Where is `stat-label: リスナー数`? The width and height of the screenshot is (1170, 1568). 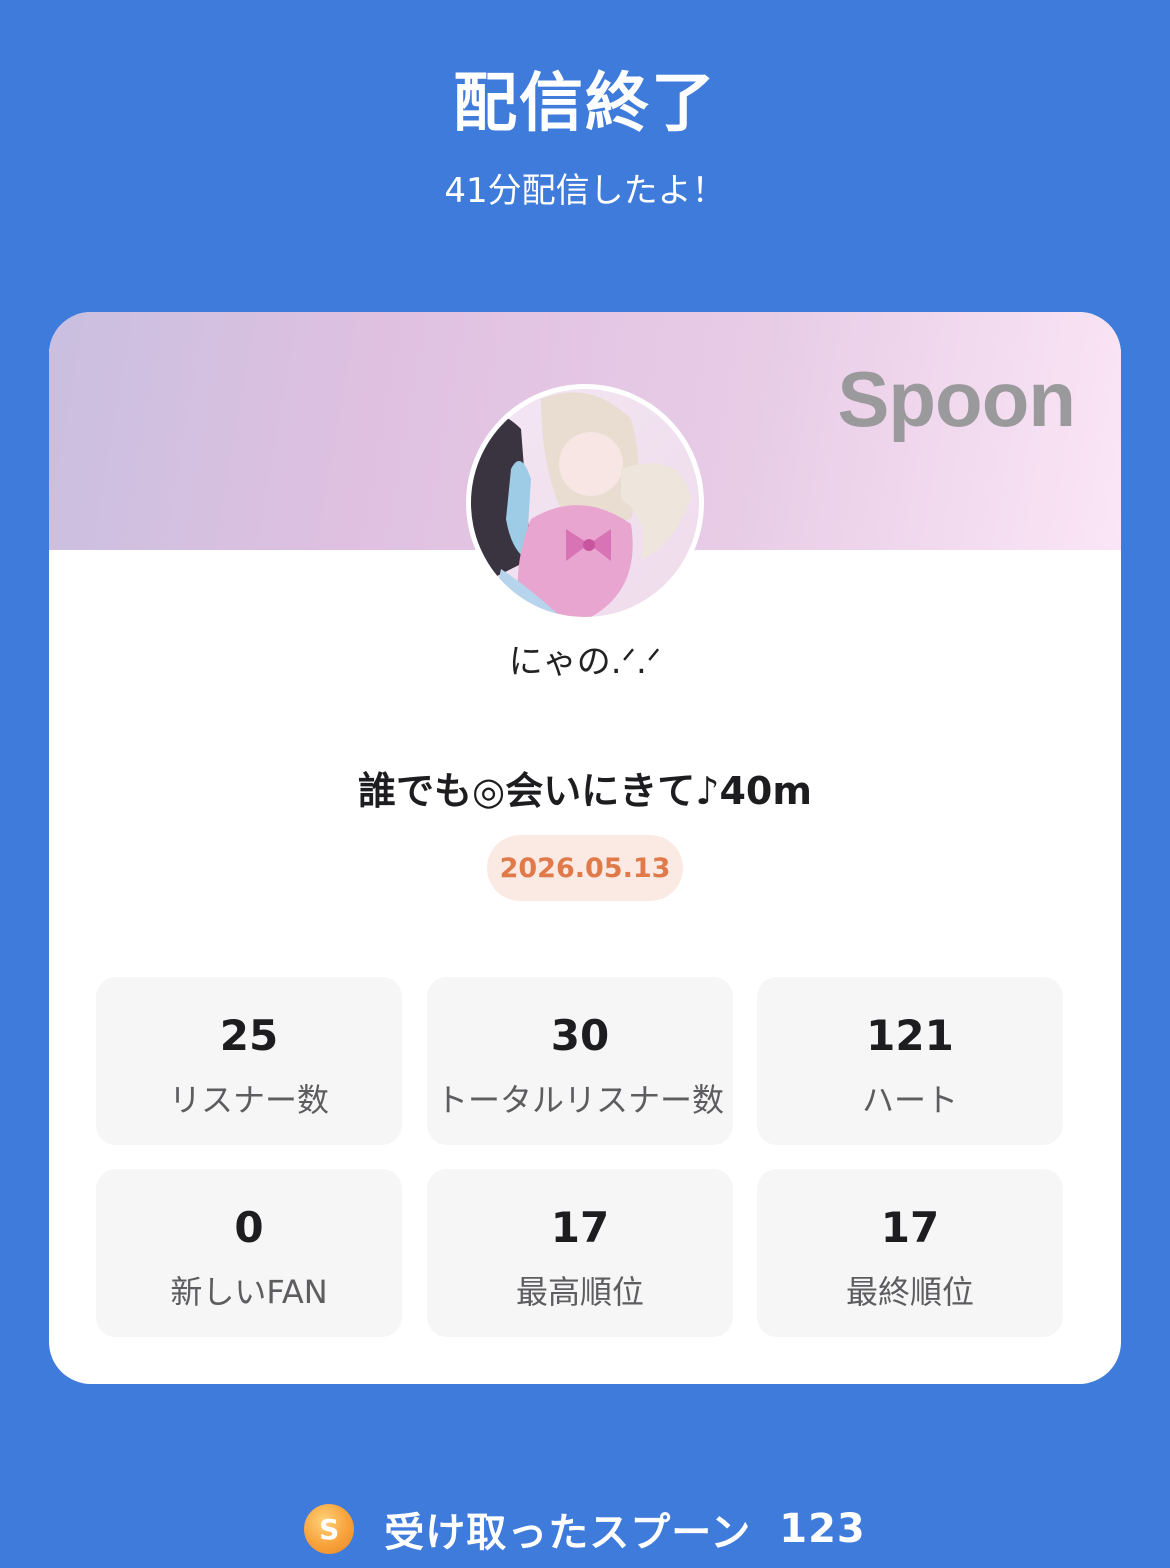 stat-label: リスナー数 is located at coordinates (248, 1100).